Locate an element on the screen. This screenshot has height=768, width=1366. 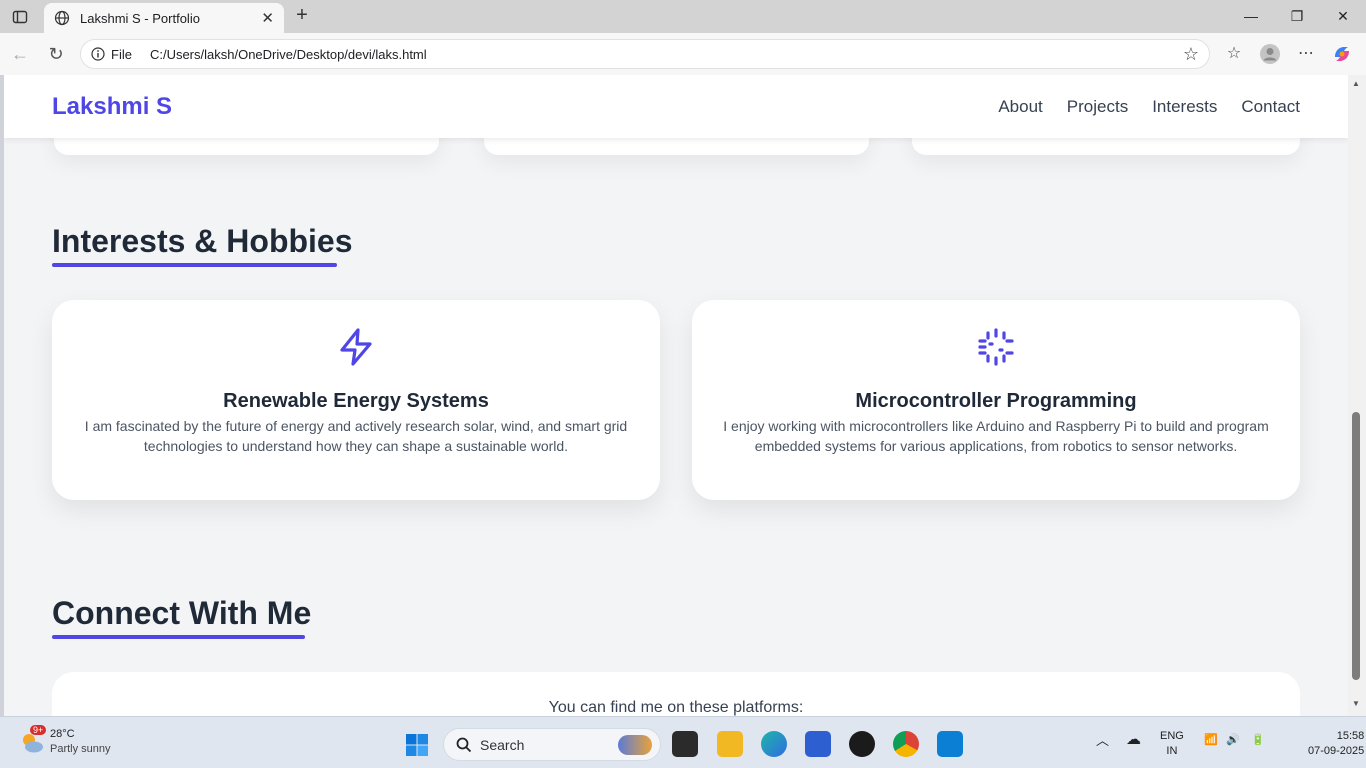
file-explorer-icon is located at coordinates (730, 744).